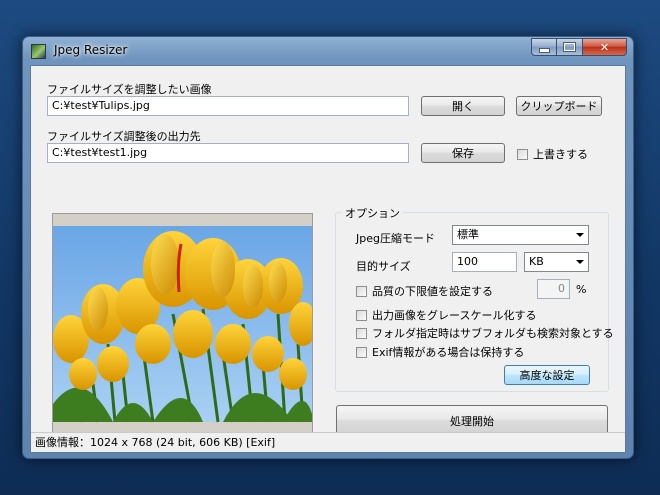 The image size is (660, 495). Describe the element at coordinates (124, 136) in the screenshot. I see `output-label: ファイルサイズ調整後の出力先` at that location.